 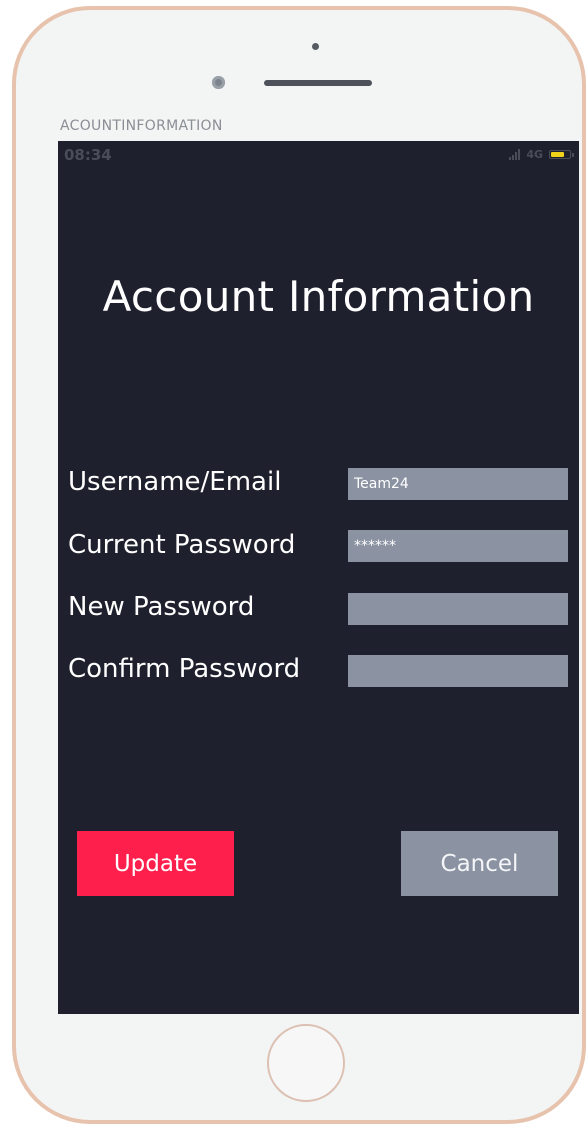 What do you see at coordinates (318, 83) in the screenshot?
I see `earpiece-speaker` at bounding box center [318, 83].